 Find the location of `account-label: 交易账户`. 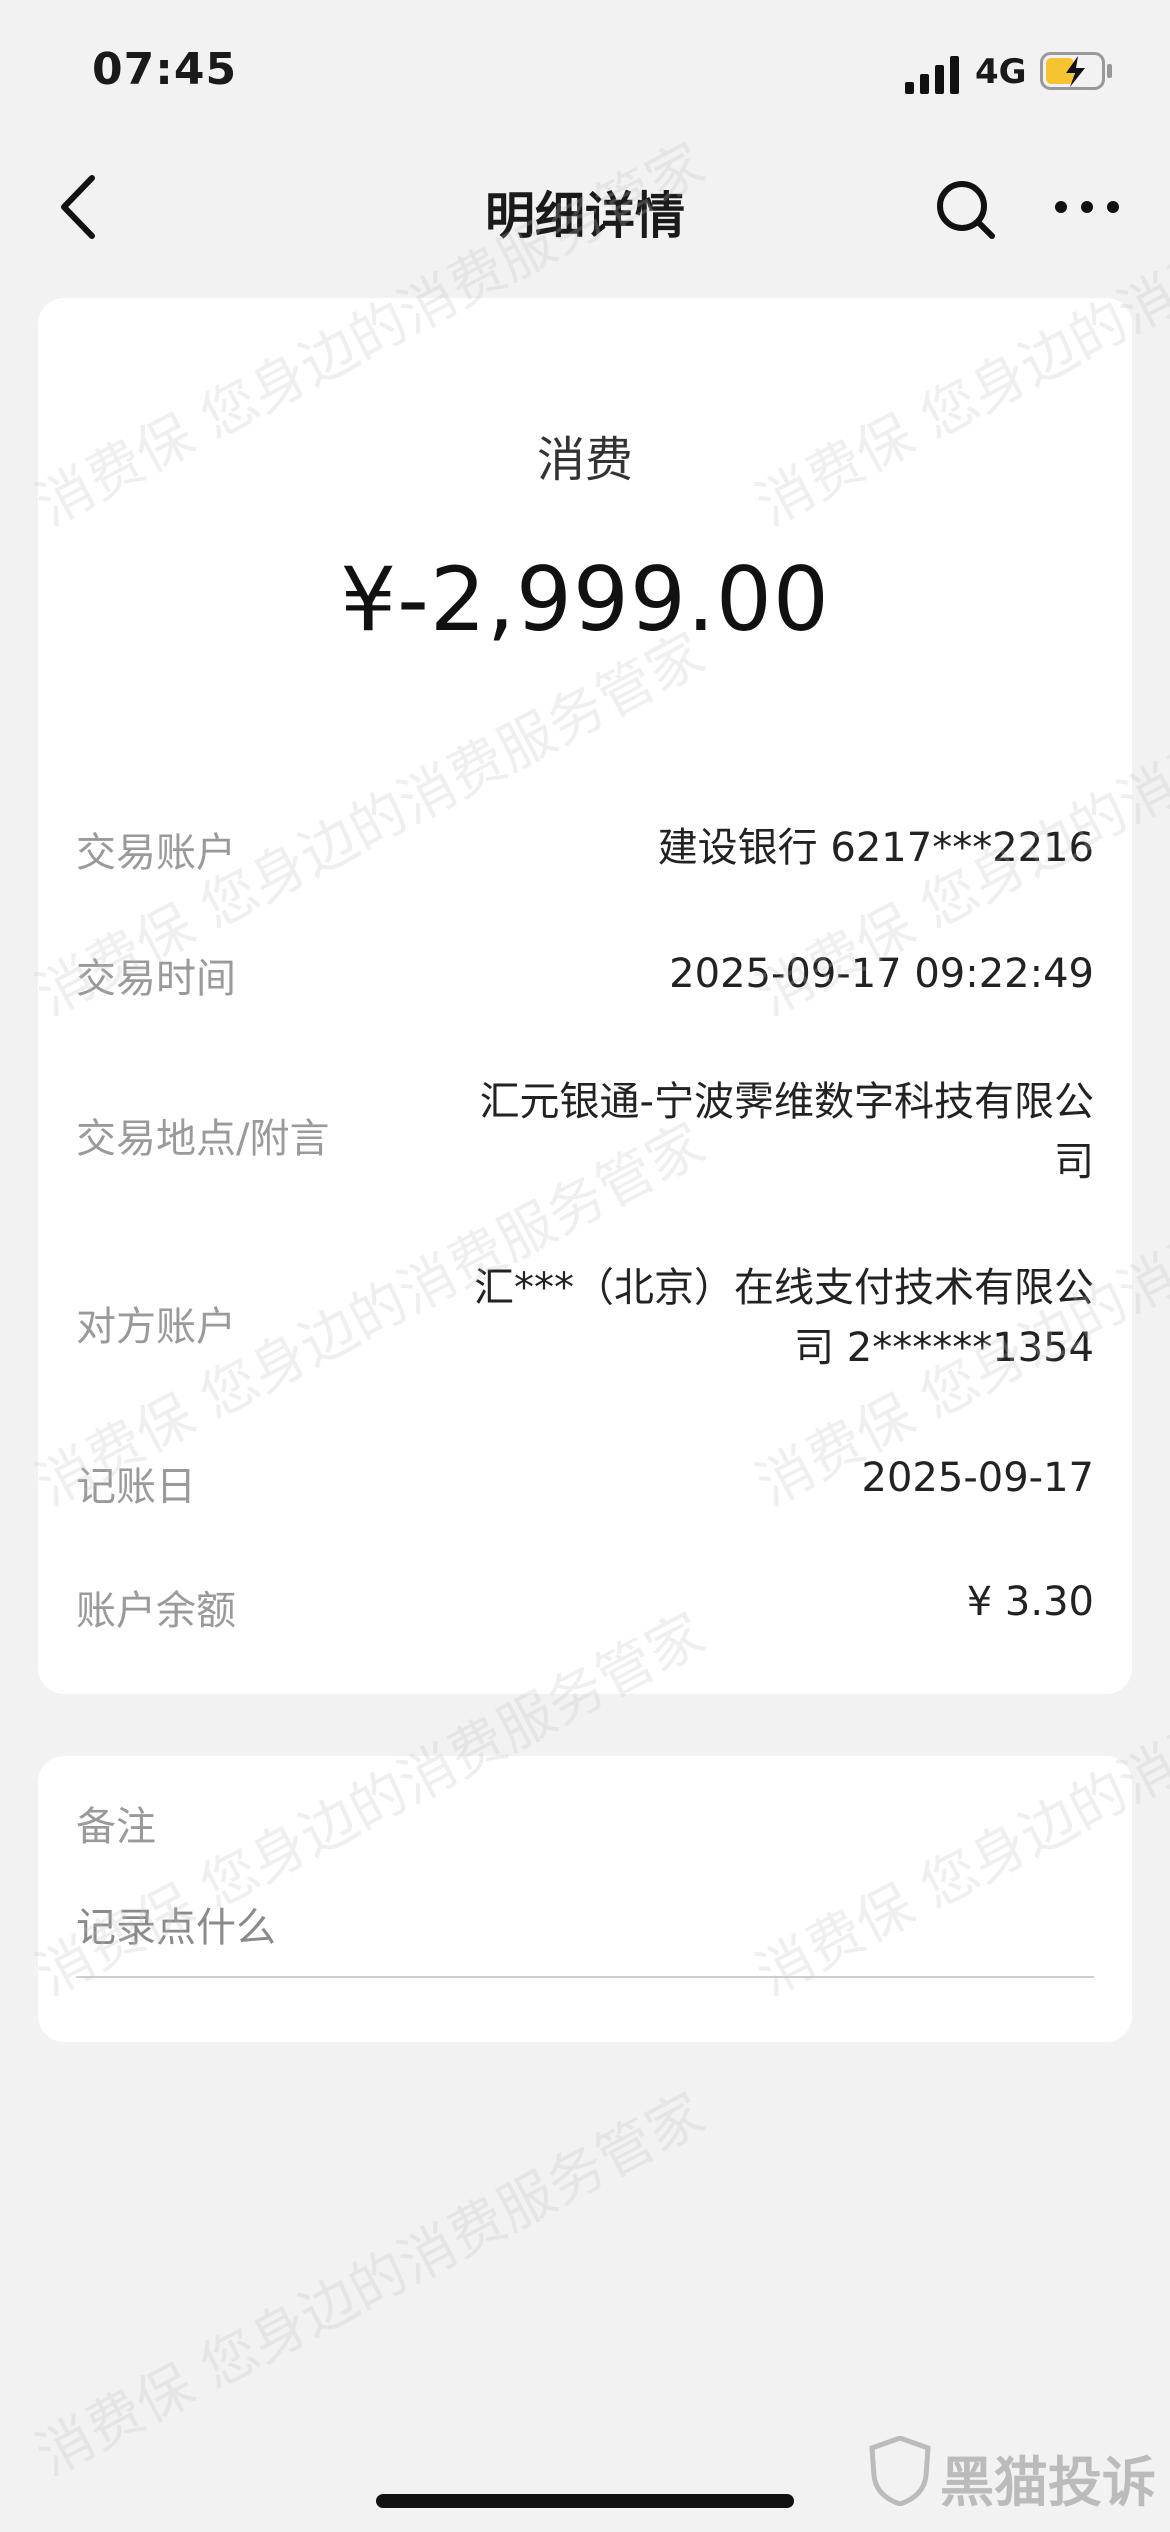

account-label: 交易账户 is located at coordinates (156, 853).